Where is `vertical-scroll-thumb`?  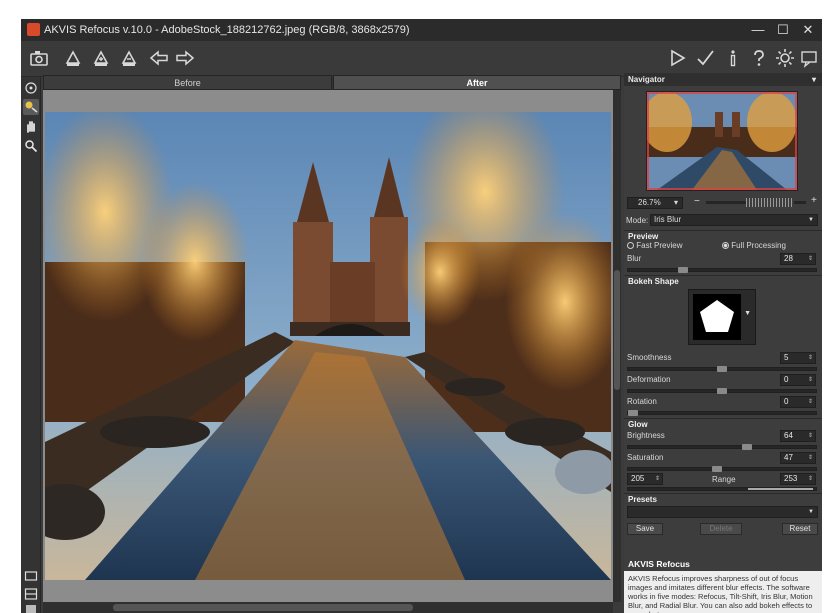
vertical-scroll-thumb is located at coordinates (617, 330).